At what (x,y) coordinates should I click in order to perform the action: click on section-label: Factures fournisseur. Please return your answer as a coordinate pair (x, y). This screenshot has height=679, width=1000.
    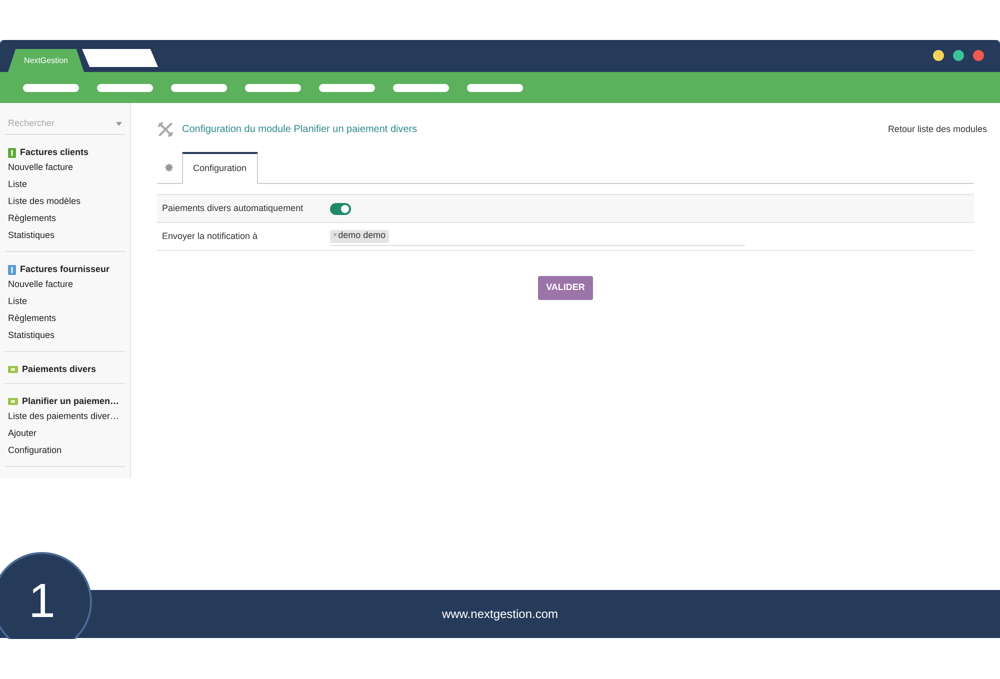
    Looking at the image, I should click on (65, 269).